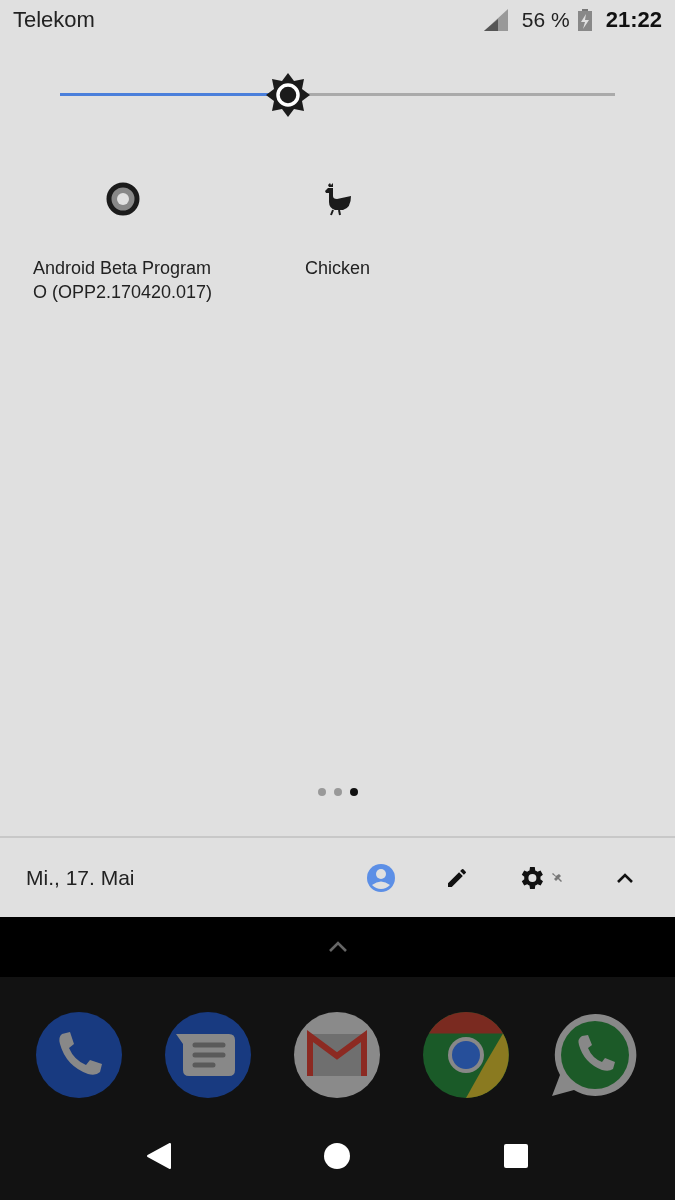  I want to click on phone-icon, so click(79, 1054).